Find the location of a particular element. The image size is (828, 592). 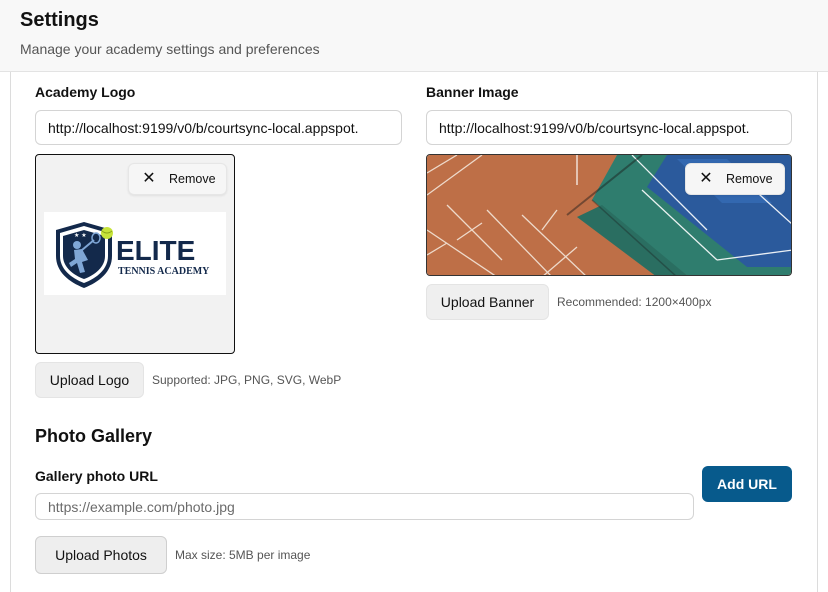

remove-logo-label: Remove is located at coordinates (192, 179).